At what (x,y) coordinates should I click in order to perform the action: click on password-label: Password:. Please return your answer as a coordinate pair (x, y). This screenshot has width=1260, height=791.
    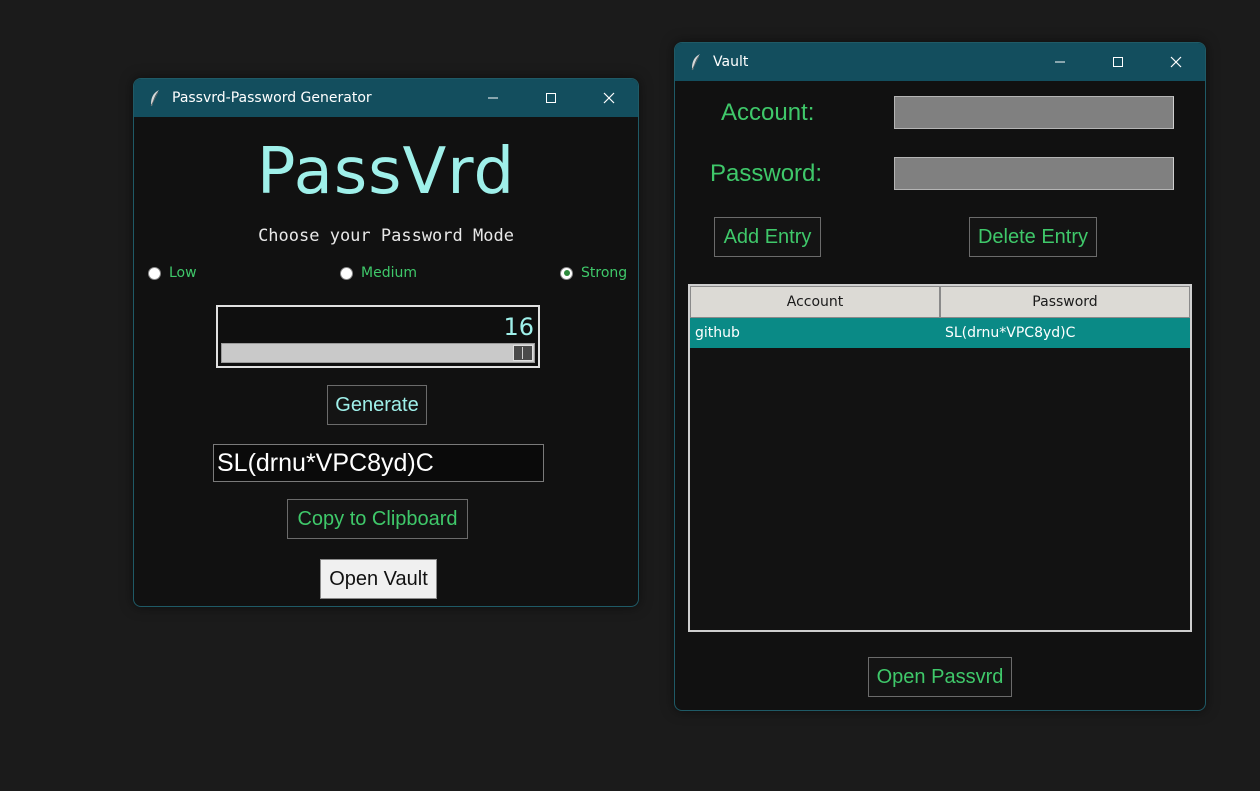
    Looking at the image, I should click on (766, 173).